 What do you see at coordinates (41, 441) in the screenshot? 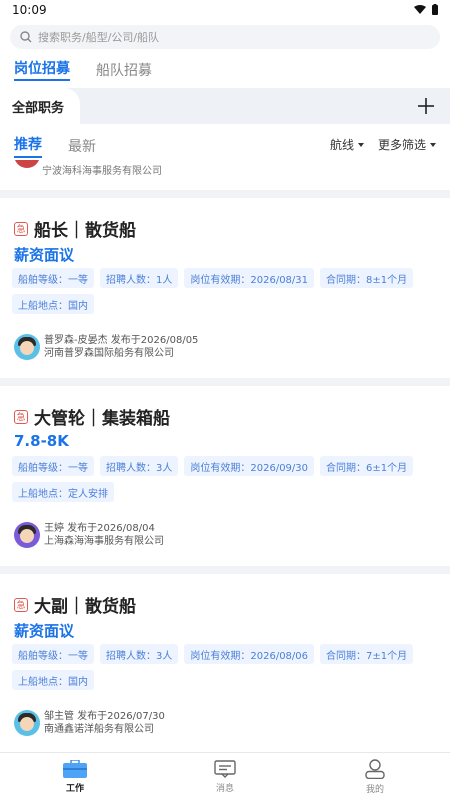
I see `salary: 7.8-8K` at bounding box center [41, 441].